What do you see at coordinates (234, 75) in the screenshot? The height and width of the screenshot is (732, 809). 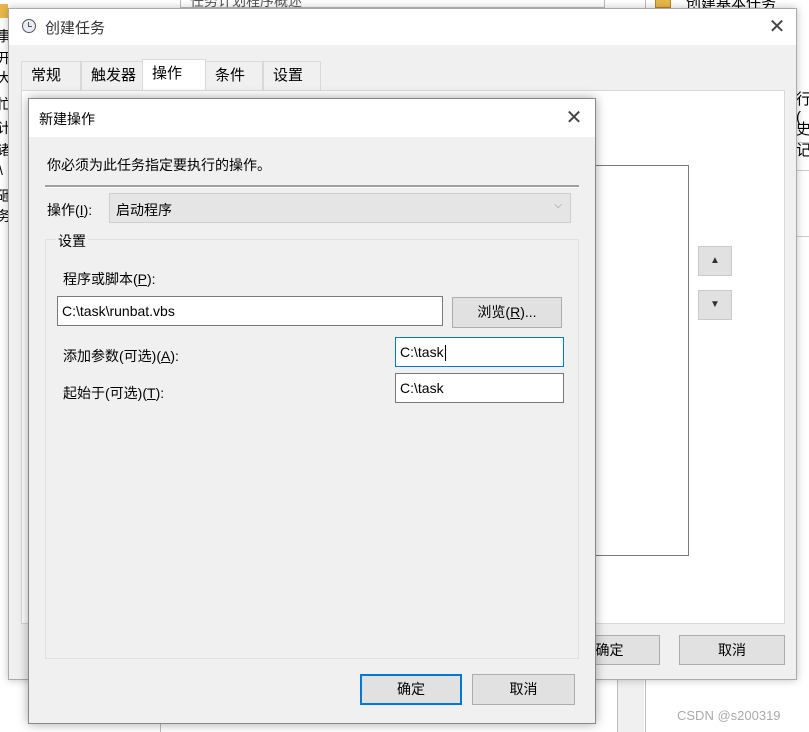 I see `tab-conditions: 条件` at bounding box center [234, 75].